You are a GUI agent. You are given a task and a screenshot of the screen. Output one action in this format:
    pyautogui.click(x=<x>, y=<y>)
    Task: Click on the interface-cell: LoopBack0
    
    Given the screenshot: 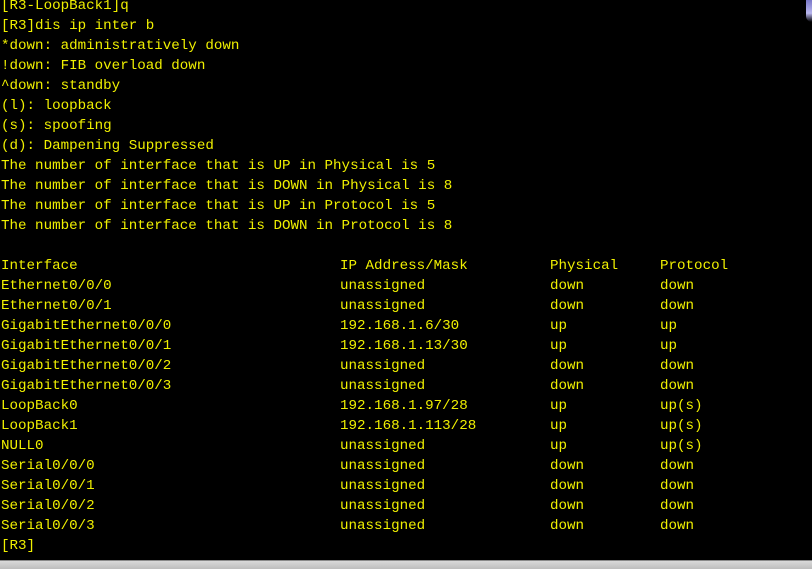 What is the action you would take?
    pyautogui.click(x=39, y=406)
    